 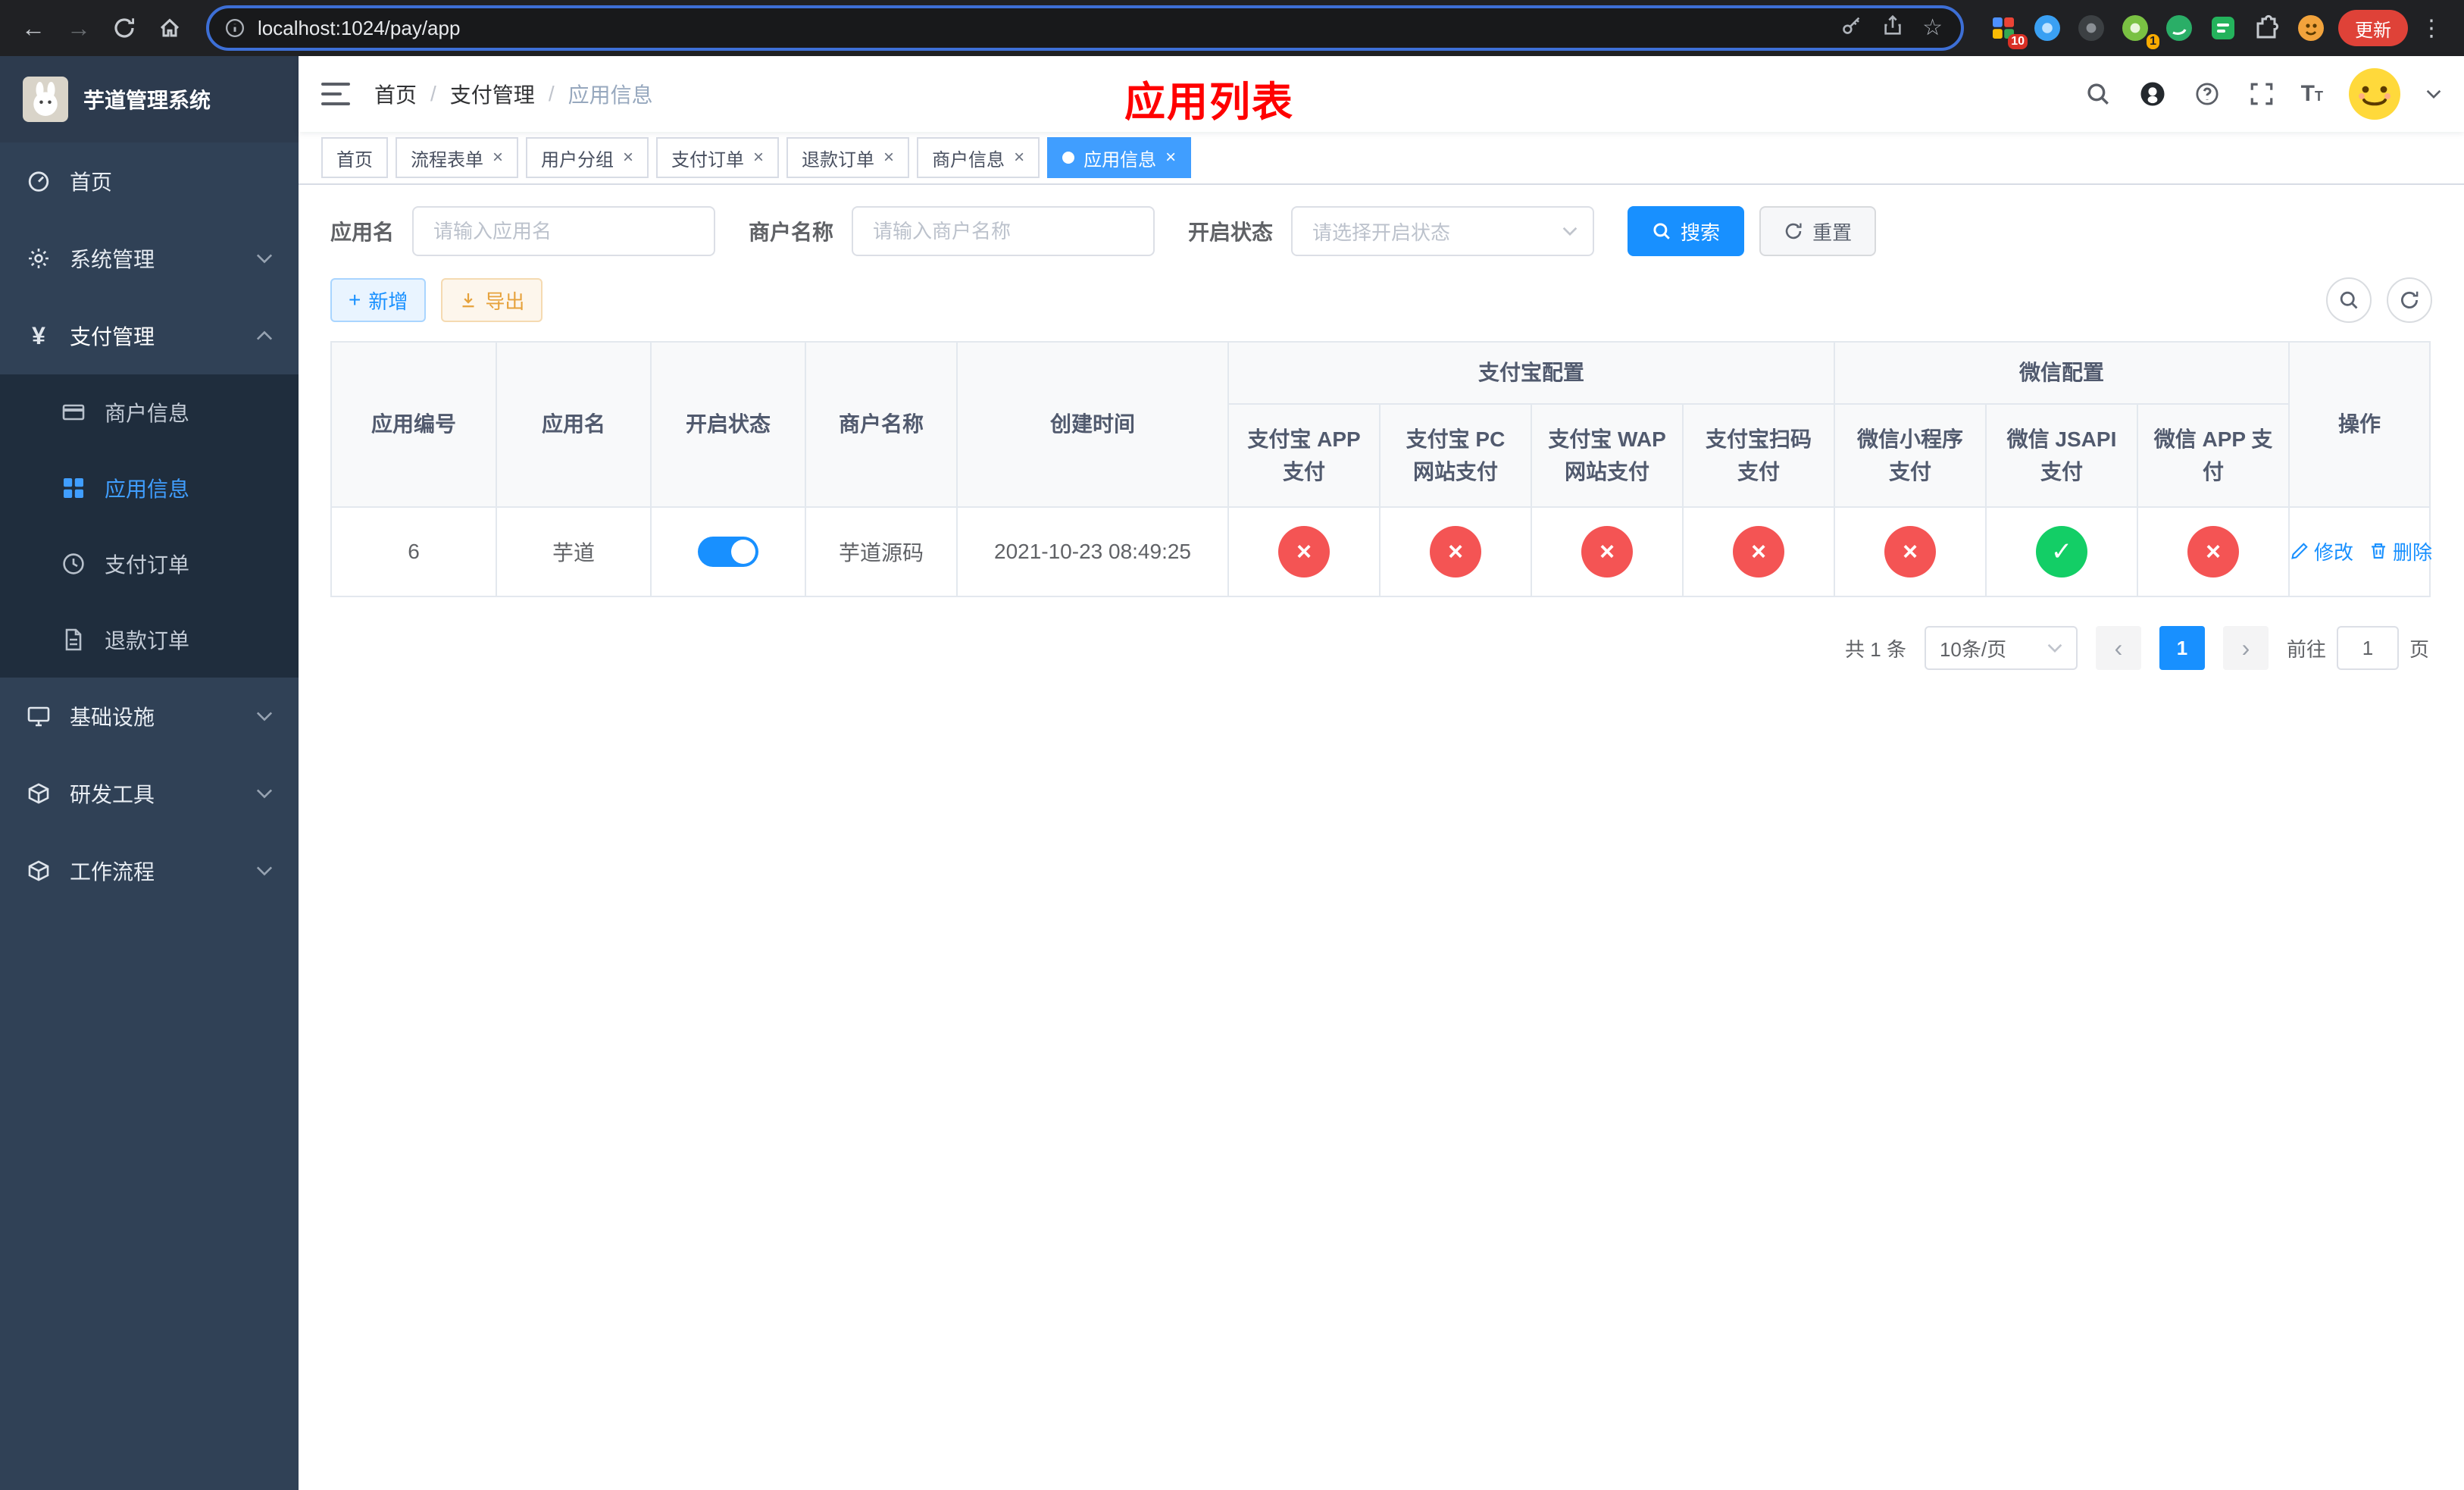 I want to click on edit-link: 修改, so click(x=2321, y=551).